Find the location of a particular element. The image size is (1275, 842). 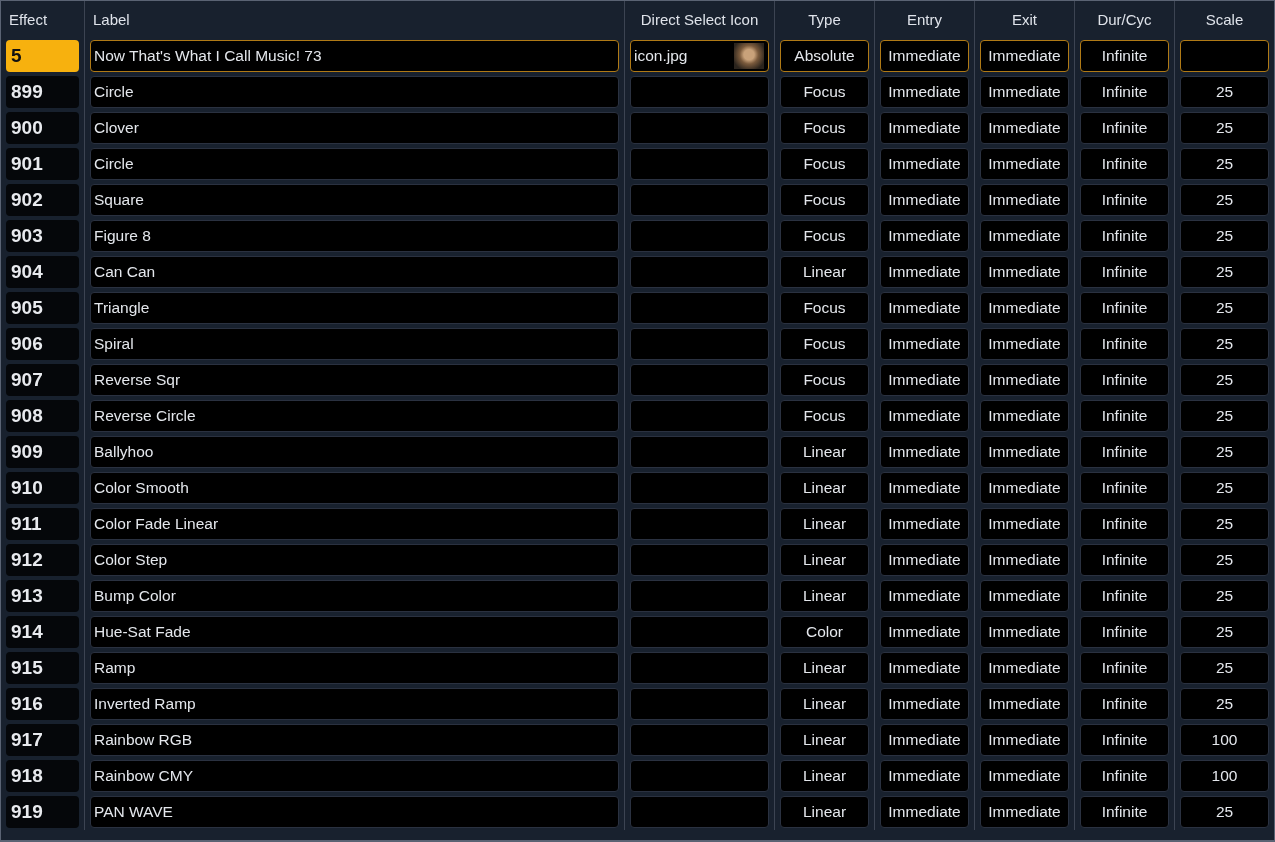

table-cell: Absolute is located at coordinates (824, 56).